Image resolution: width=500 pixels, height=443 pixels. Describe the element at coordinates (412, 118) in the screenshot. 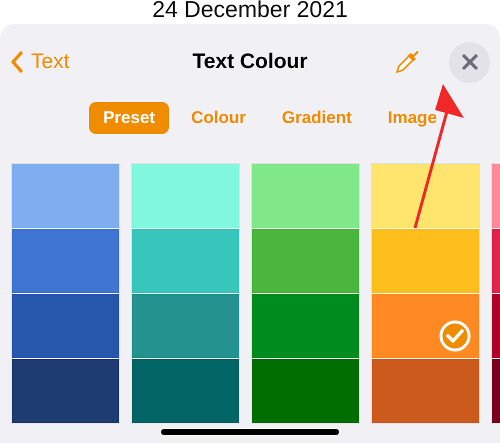

I see `tab: Image` at that location.